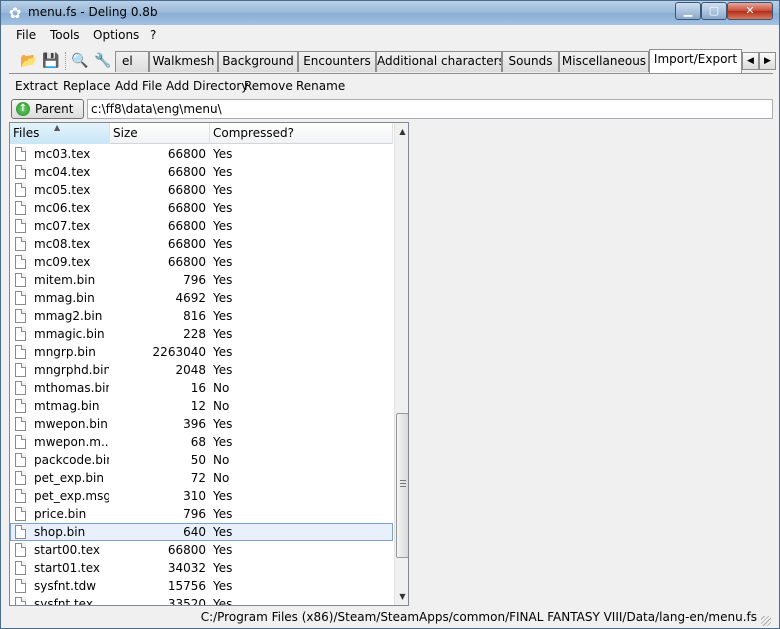  What do you see at coordinates (65, 352) in the screenshot?
I see `file-name: mngrp.bin` at bounding box center [65, 352].